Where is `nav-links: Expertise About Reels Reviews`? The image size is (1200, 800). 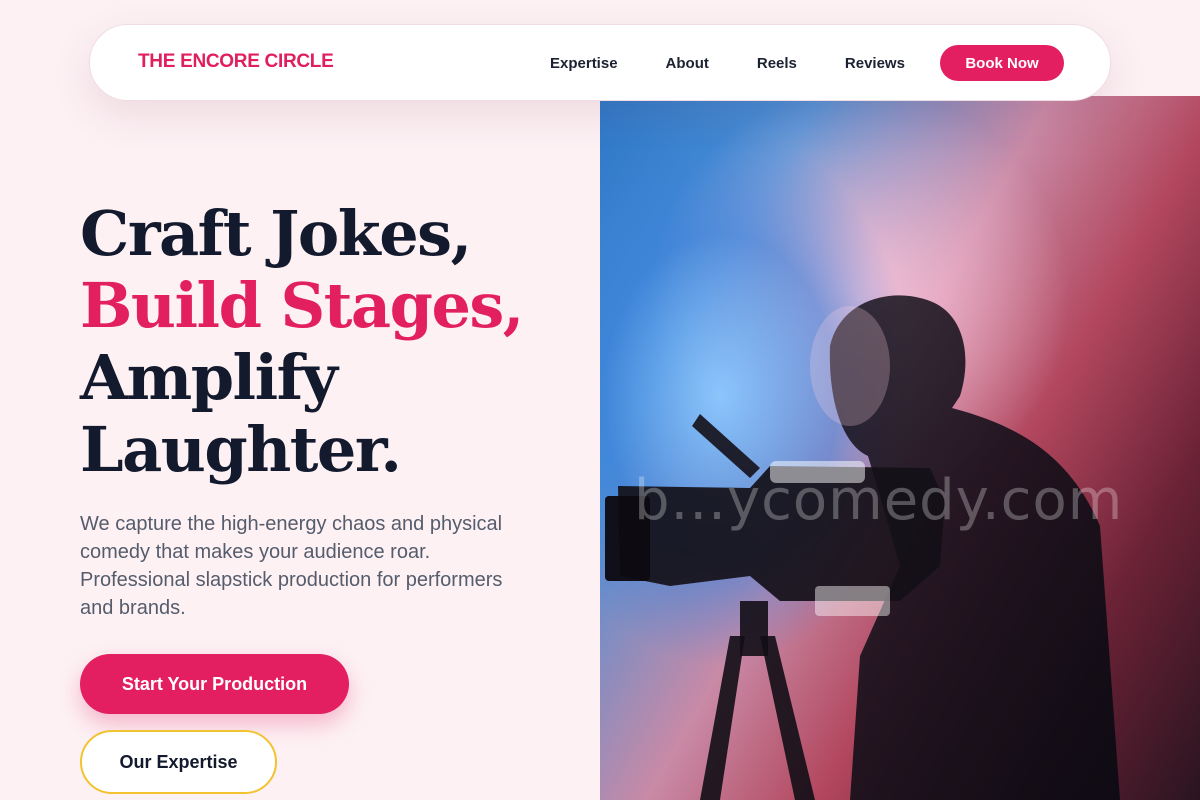 nav-links: Expertise About Reels Reviews is located at coordinates (751, 63).